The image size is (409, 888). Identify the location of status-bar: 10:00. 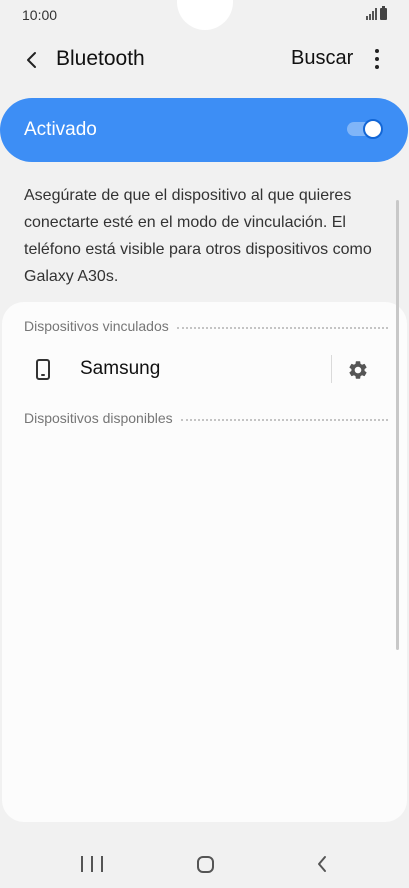
(204, 15).